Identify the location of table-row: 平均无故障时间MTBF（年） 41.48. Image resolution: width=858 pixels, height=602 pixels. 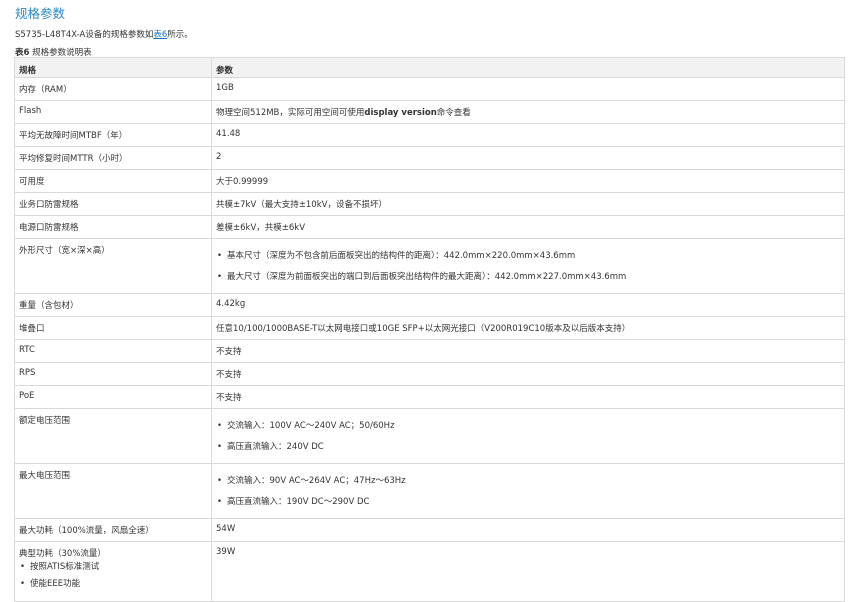
(429, 135).